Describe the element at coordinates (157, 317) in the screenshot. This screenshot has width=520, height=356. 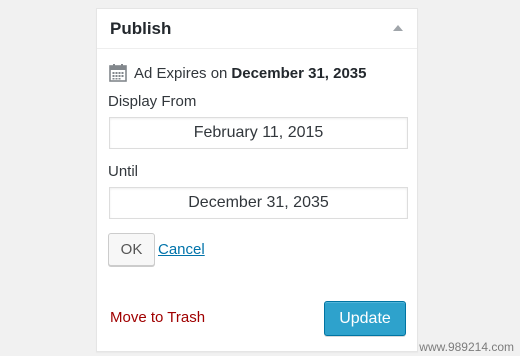
I see `move-to-trash-link: Move to Trash` at that location.